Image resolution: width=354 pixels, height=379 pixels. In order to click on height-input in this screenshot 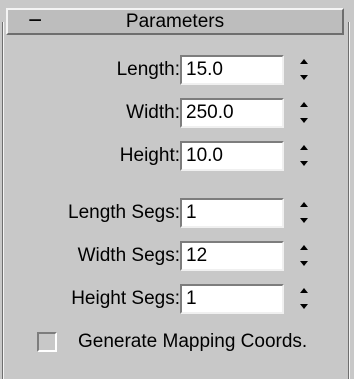, I will do `click(232, 156)`.